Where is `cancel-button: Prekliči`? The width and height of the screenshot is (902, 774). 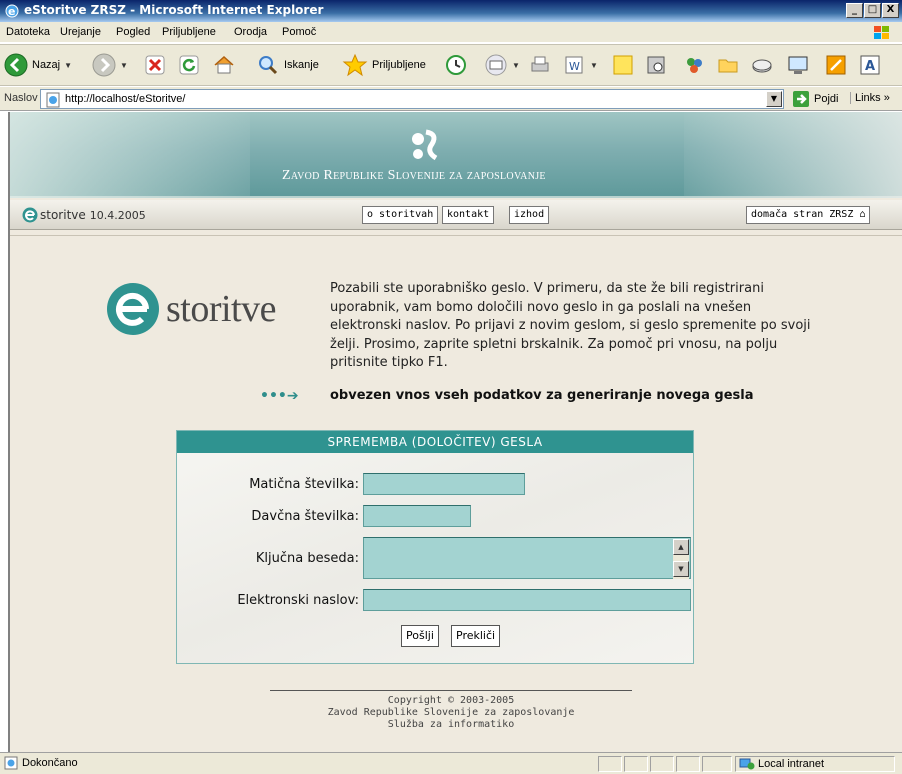 cancel-button: Prekliči is located at coordinates (476, 636).